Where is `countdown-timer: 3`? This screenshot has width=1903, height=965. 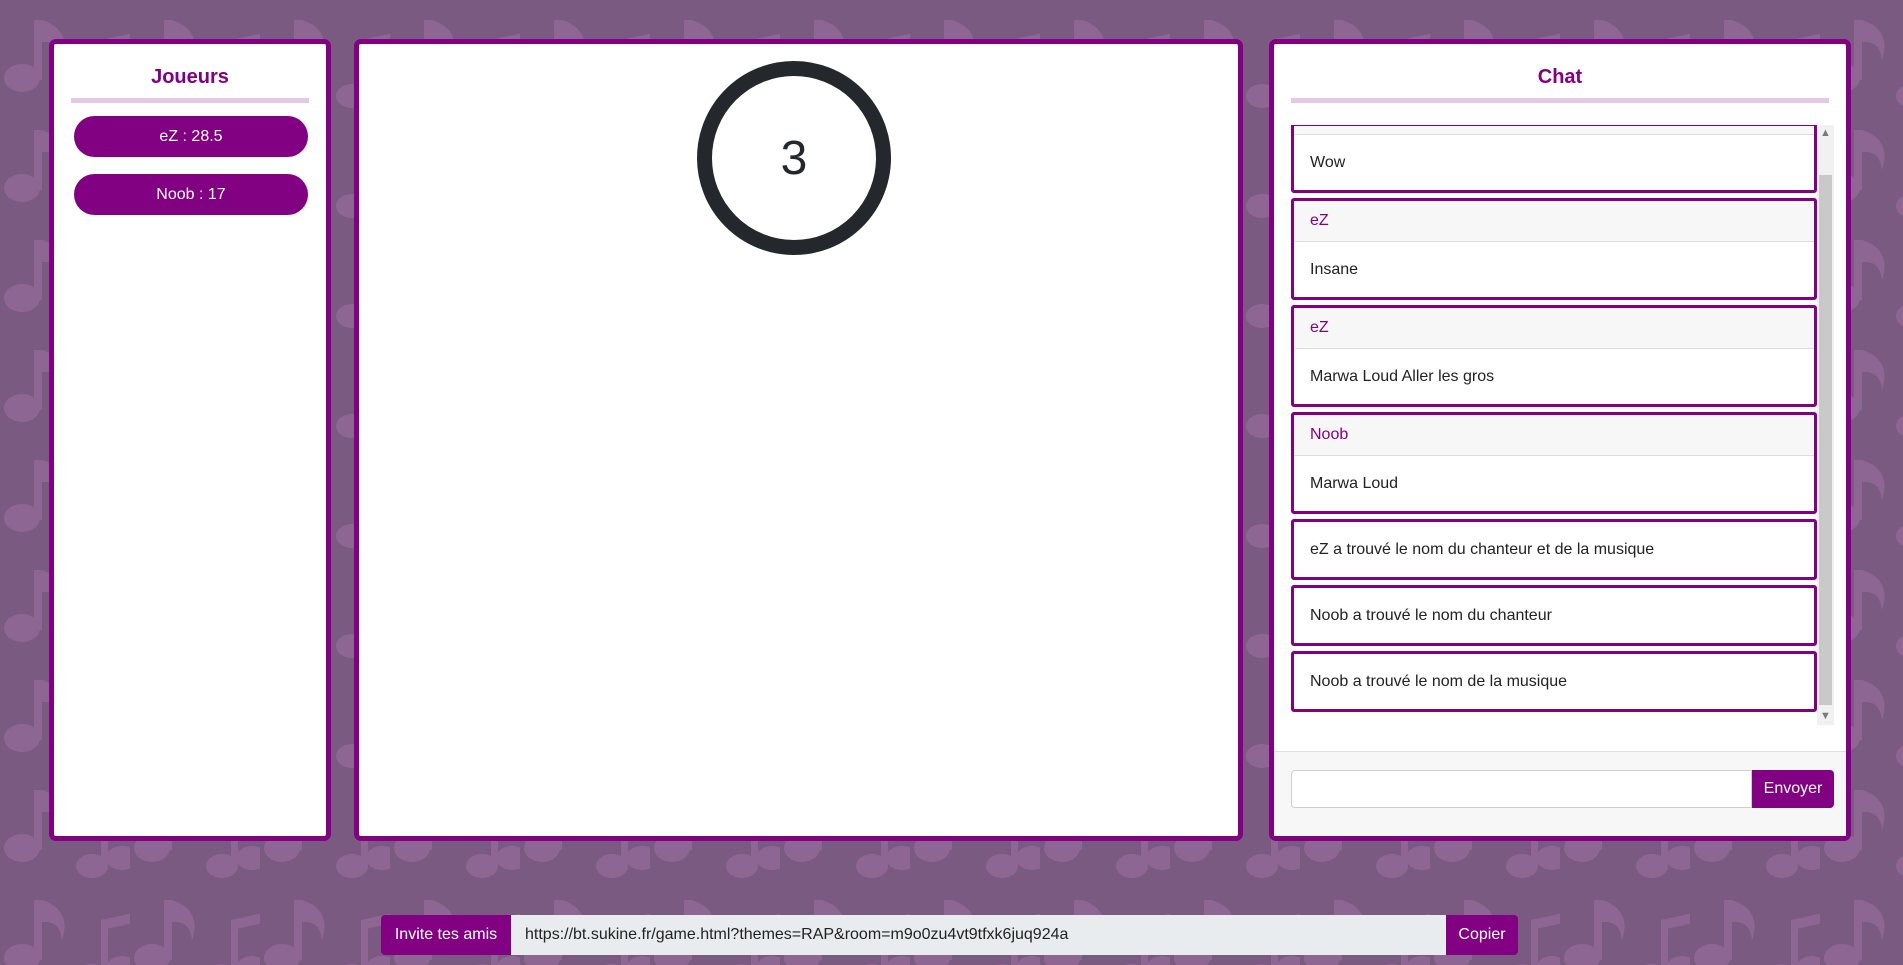
countdown-timer: 3 is located at coordinates (794, 158).